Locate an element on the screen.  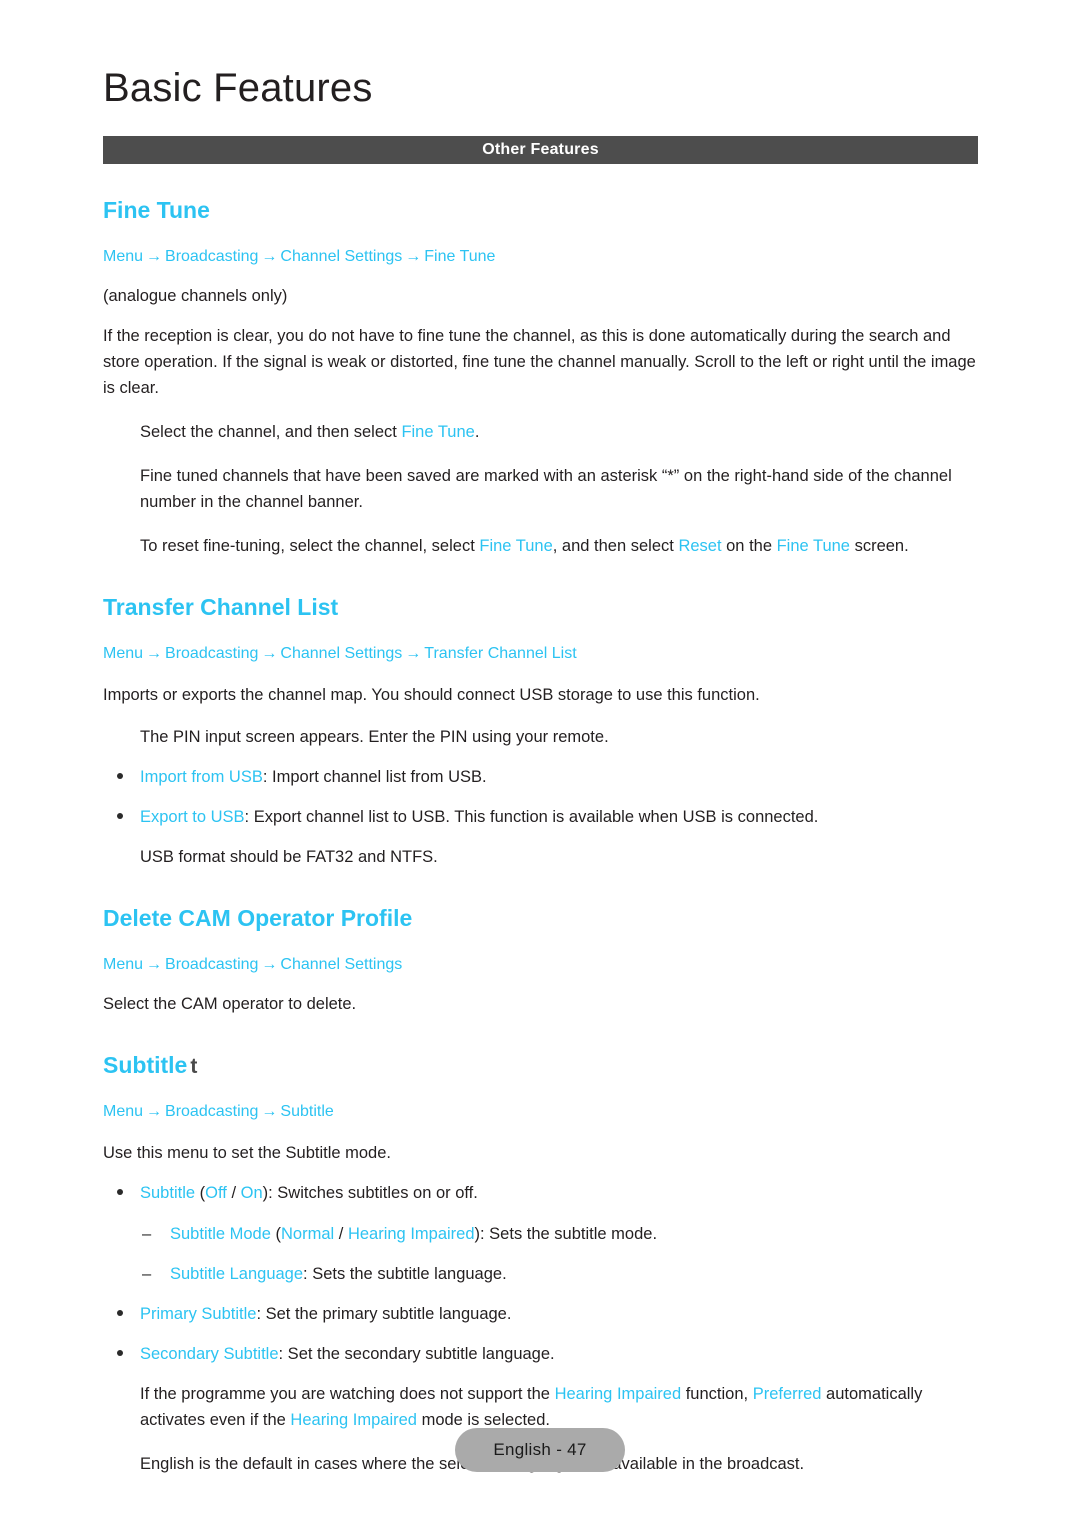
inline-option: On is located at coordinates (251, 1193).